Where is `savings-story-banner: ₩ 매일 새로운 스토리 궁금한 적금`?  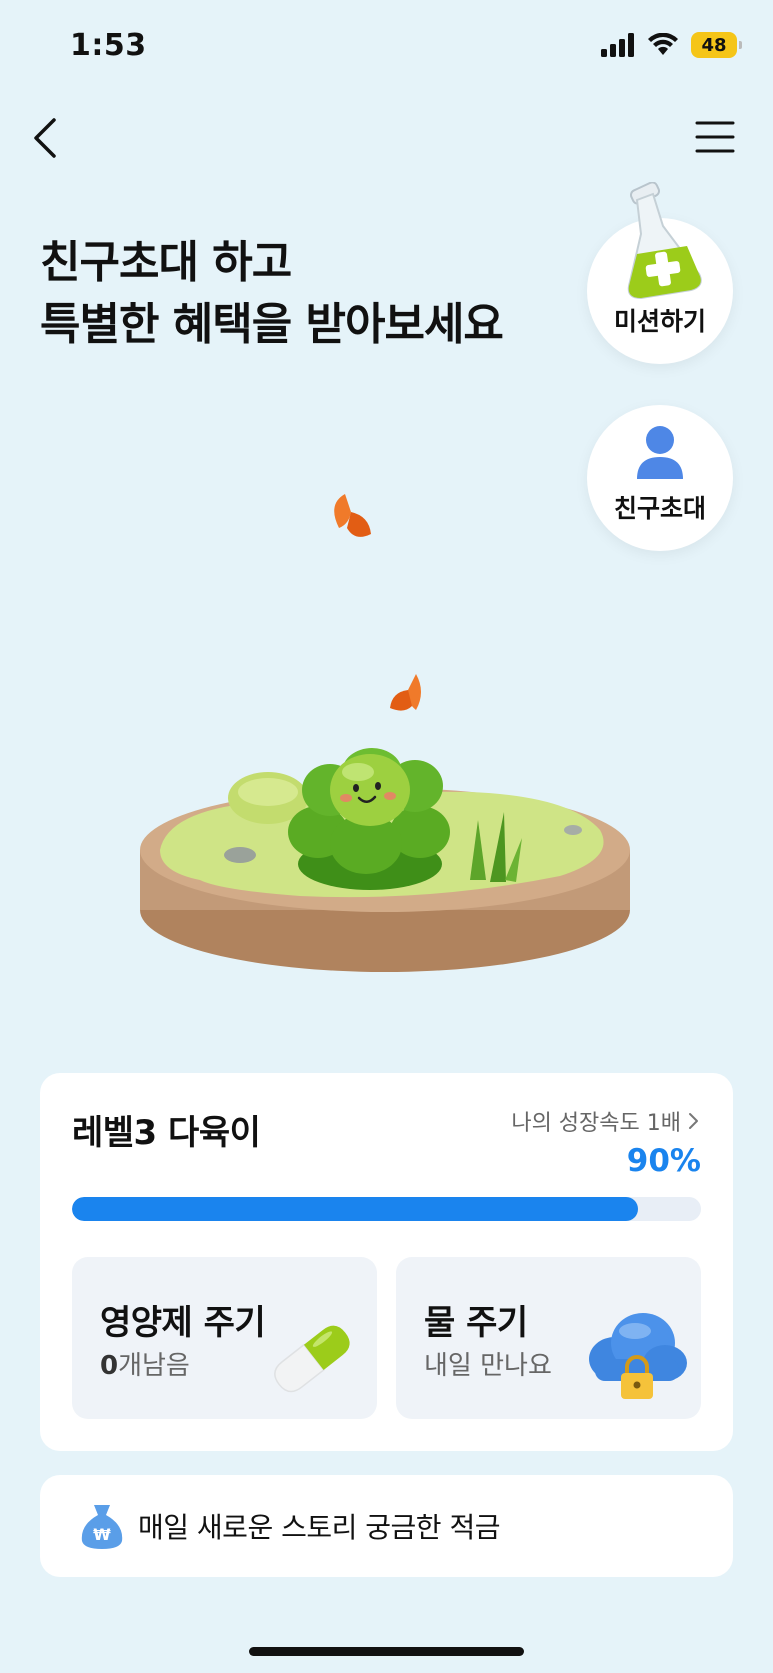
savings-story-banner: ₩ 매일 새로운 스토리 궁금한 적금 is located at coordinates (386, 1526).